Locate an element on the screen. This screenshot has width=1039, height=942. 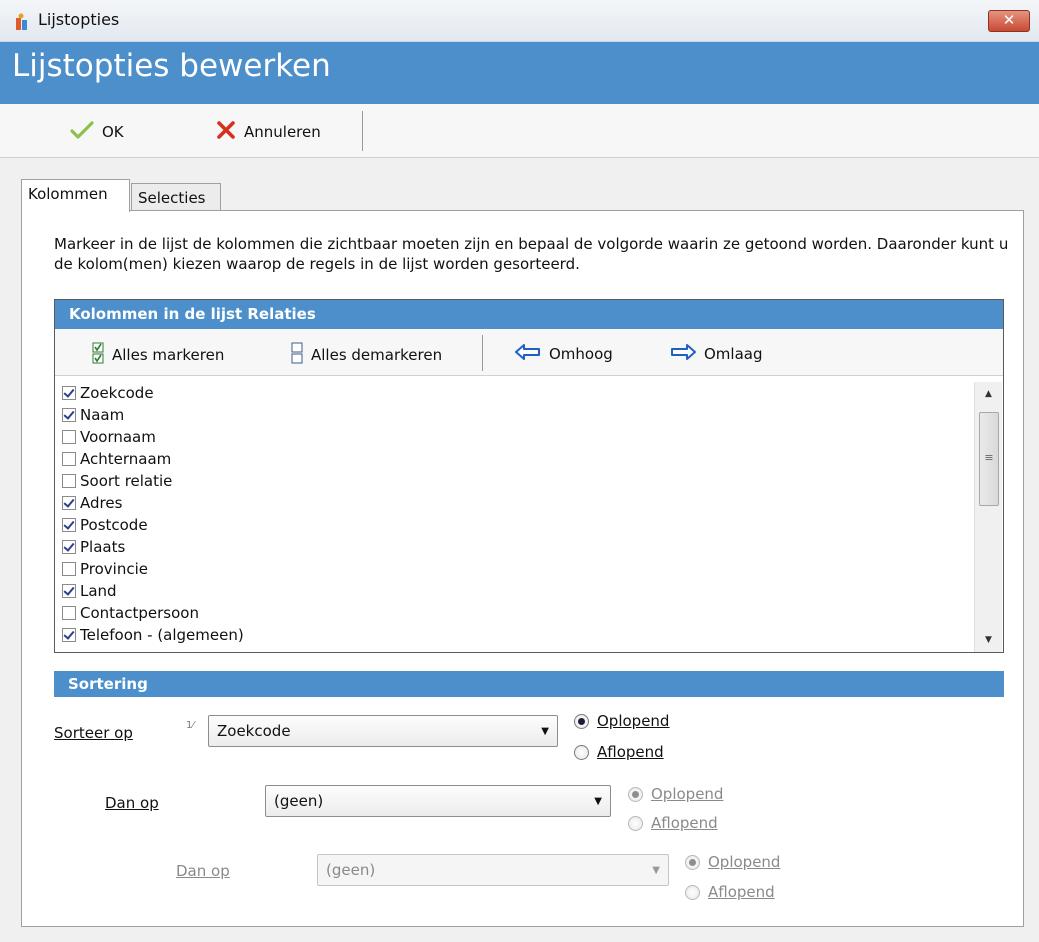
sort2-ascending-radio: Oplopend is located at coordinates (675, 794).